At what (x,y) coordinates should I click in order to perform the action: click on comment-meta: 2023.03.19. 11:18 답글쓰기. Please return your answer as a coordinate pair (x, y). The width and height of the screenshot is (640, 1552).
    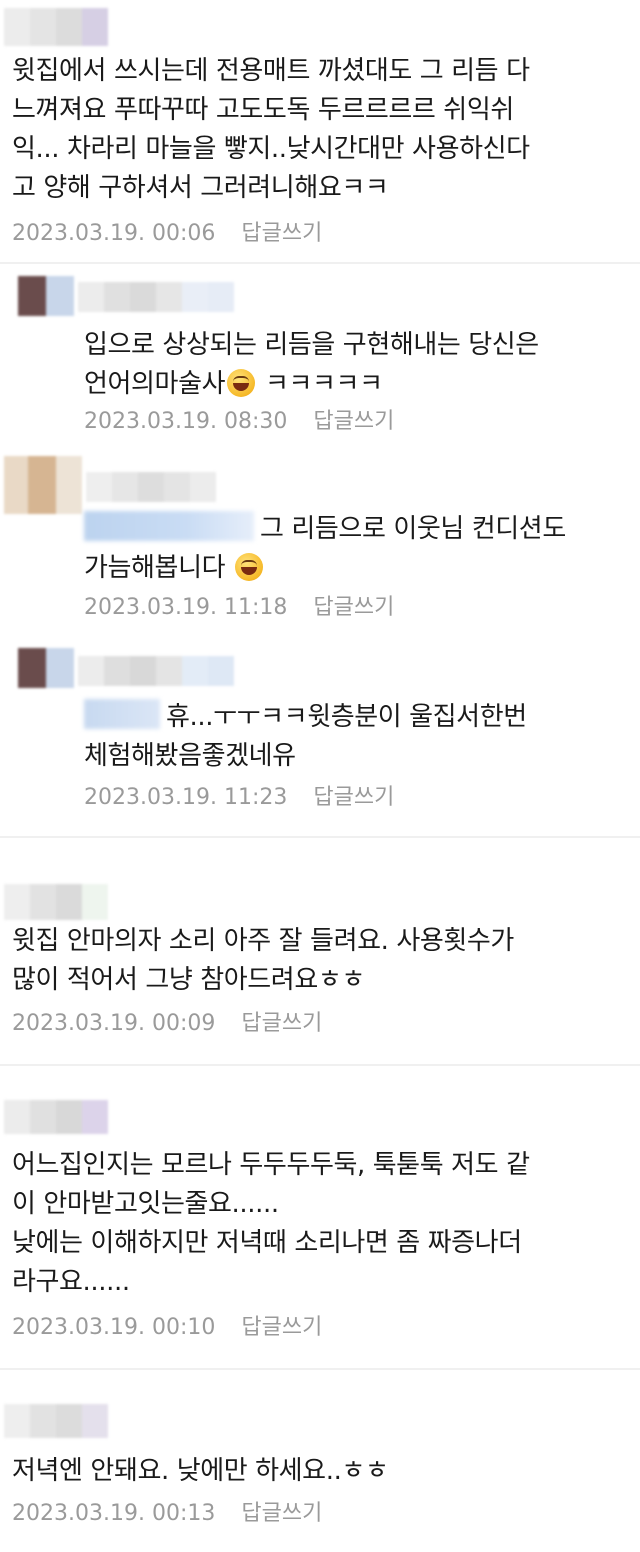
    Looking at the image, I should click on (239, 608).